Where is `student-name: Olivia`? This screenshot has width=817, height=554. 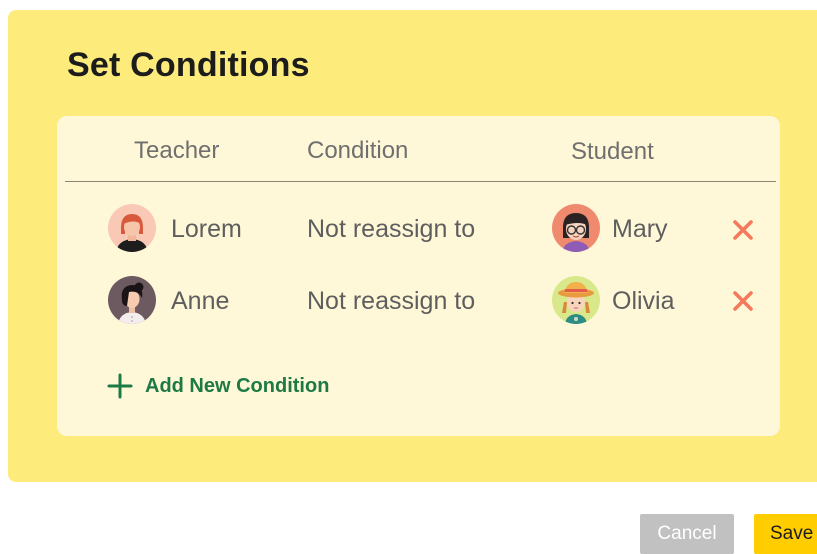
student-name: Olivia is located at coordinates (643, 301).